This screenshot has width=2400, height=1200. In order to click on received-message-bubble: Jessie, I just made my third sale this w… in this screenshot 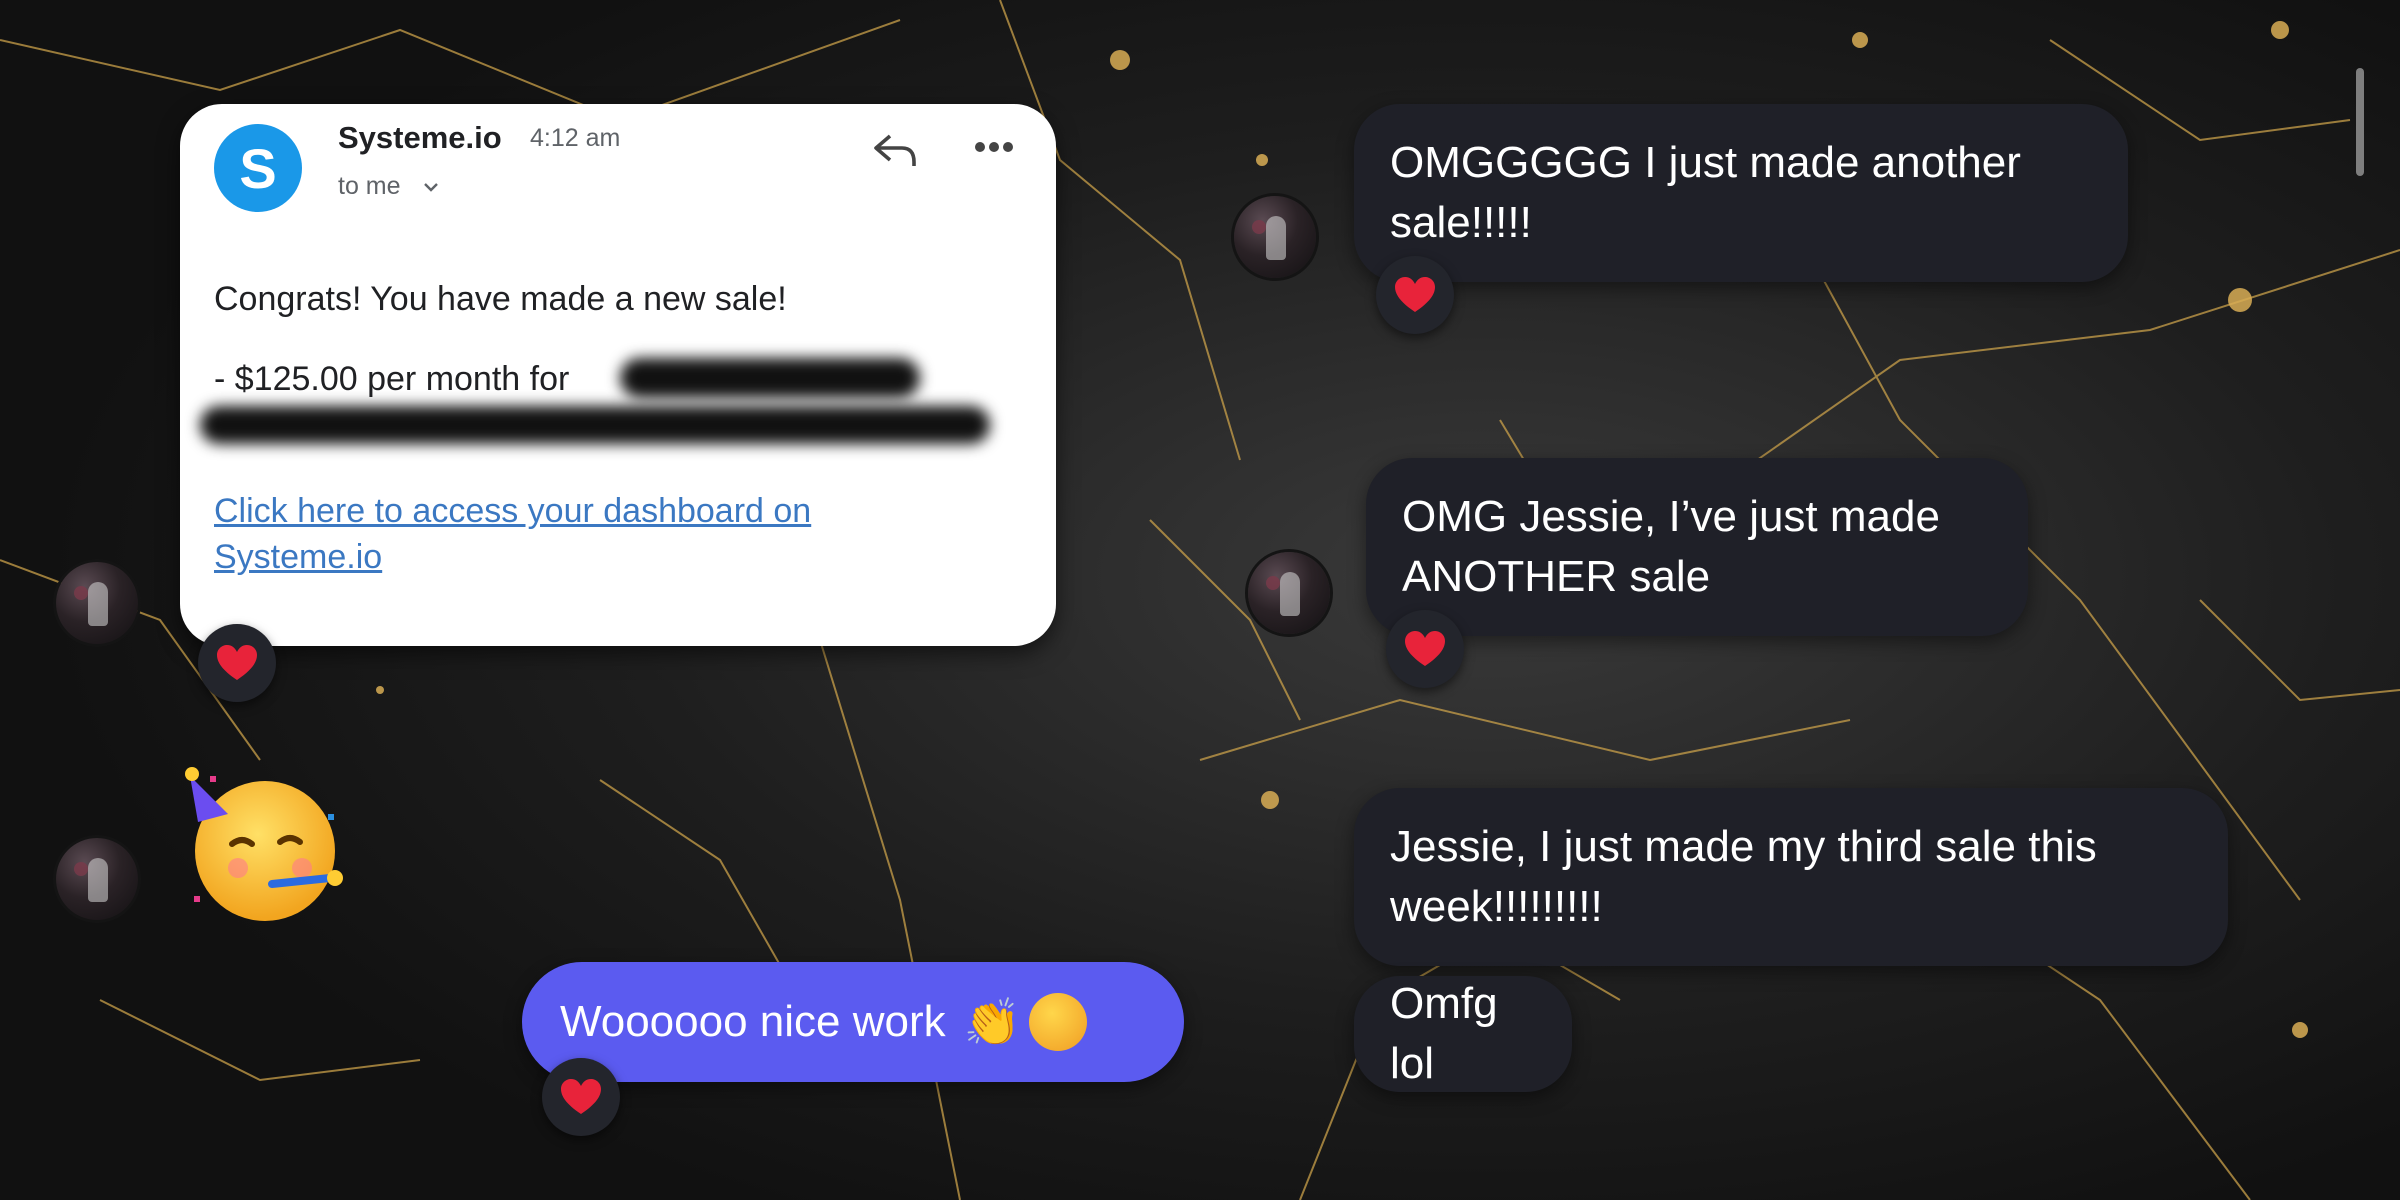, I will do `click(1791, 877)`.